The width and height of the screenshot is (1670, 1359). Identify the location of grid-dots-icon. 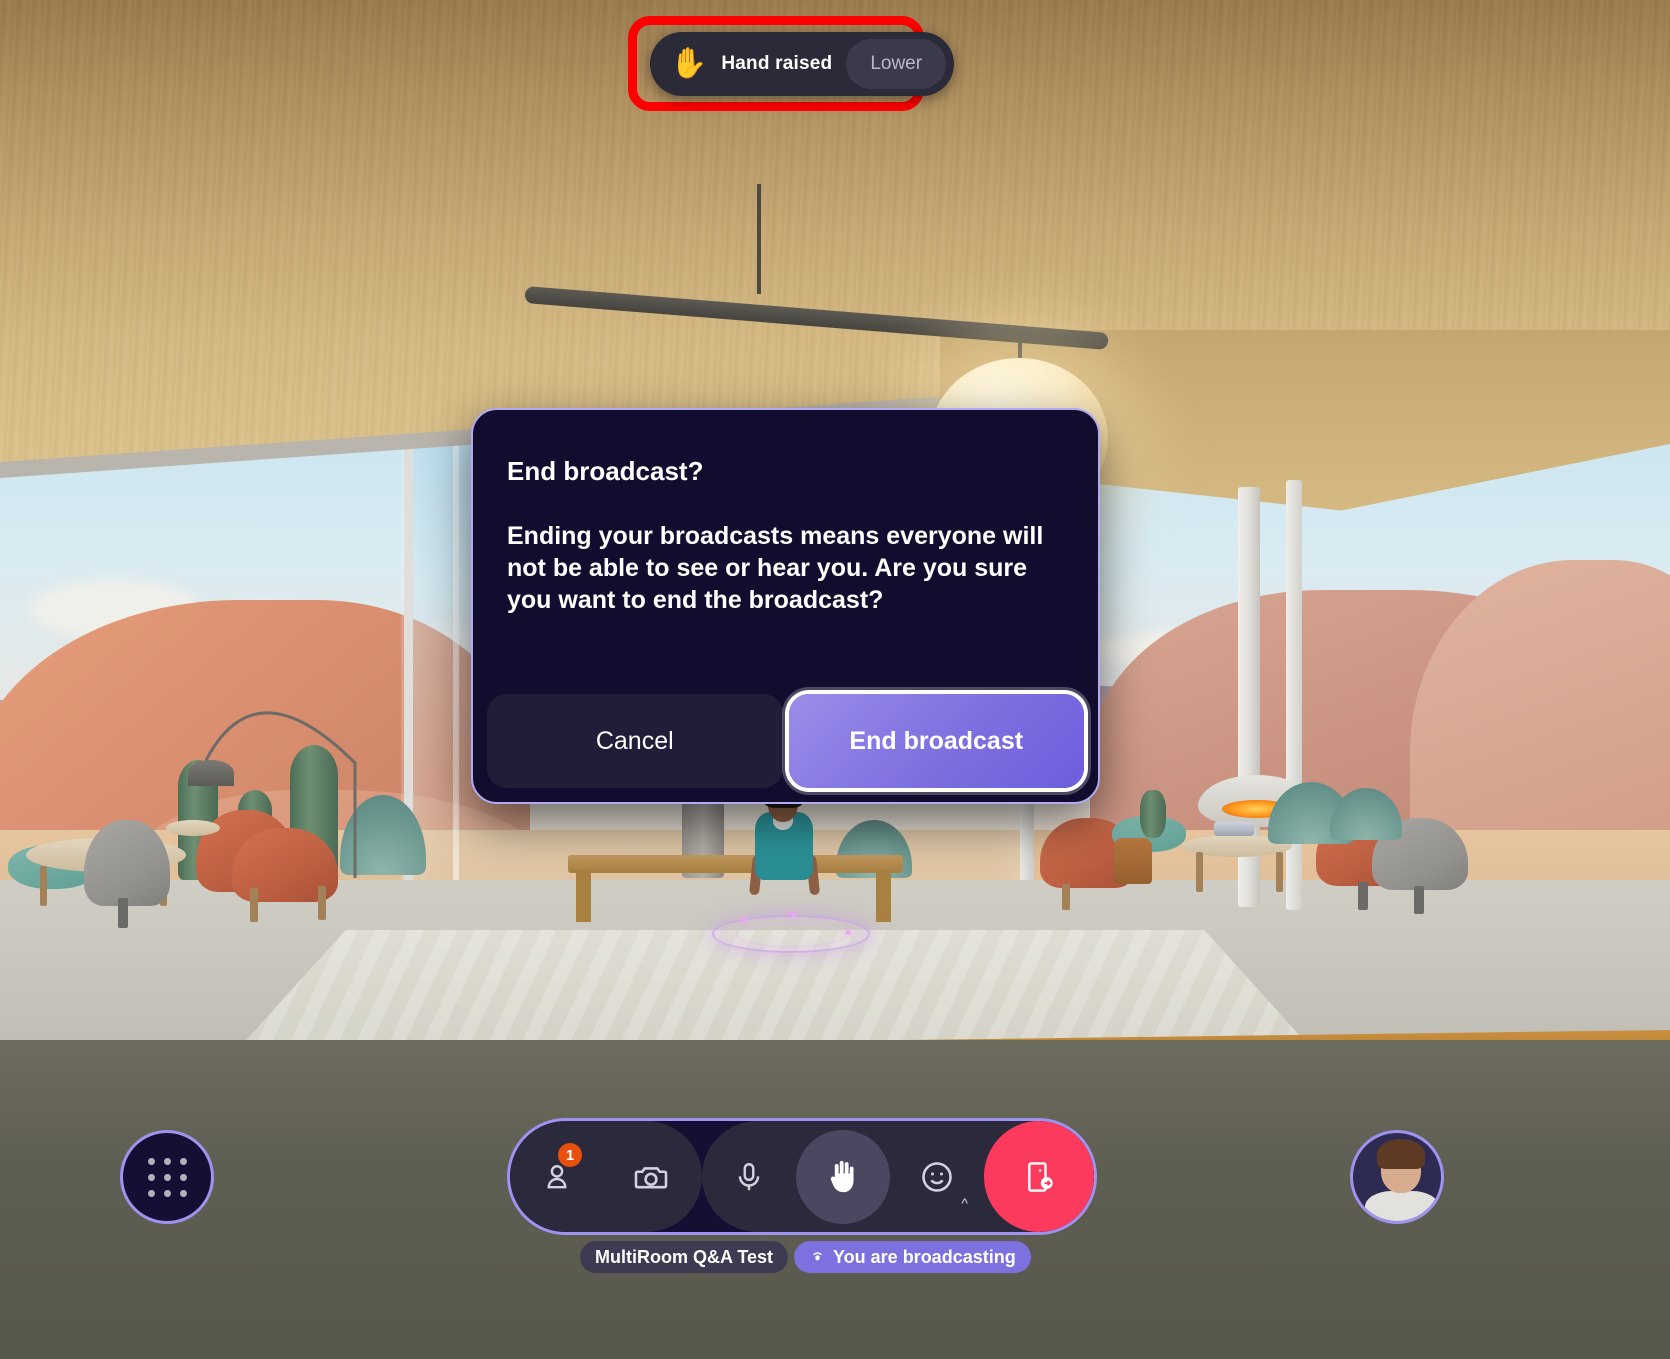
(167, 1177).